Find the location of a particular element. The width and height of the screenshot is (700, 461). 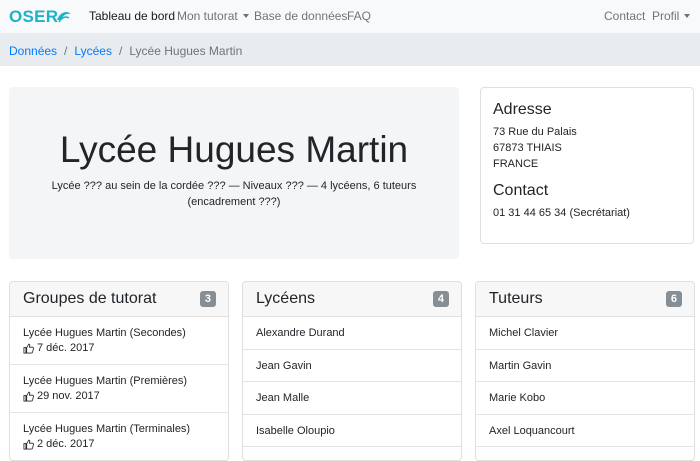

school-summary-line: (encadrement ???) is located at coordinates (234, 202).